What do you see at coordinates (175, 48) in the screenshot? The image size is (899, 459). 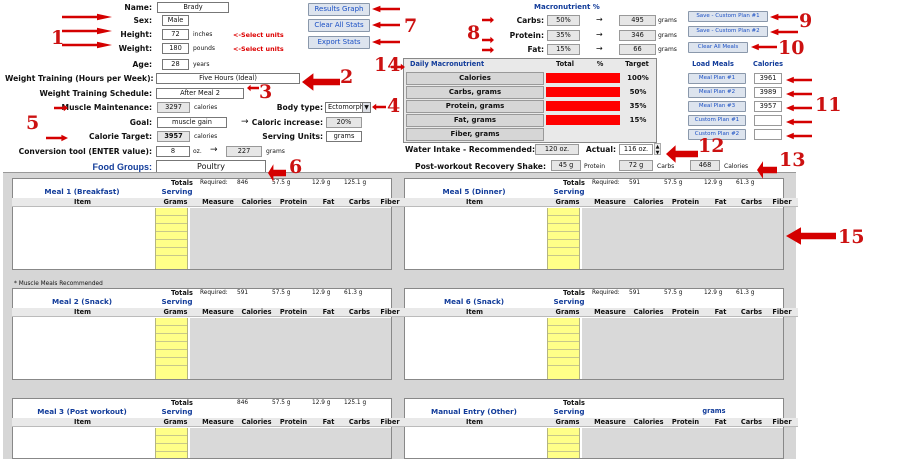 I see `weight-field: 180` at bounding box center [175, 48].